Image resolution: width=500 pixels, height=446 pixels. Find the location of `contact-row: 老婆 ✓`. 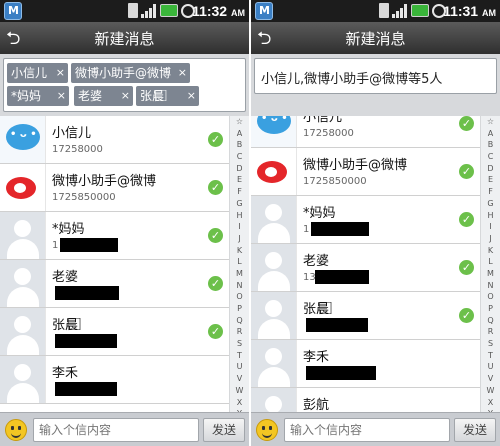

contact-row: 老婆 ✓ is located at coordinates (114, 284).